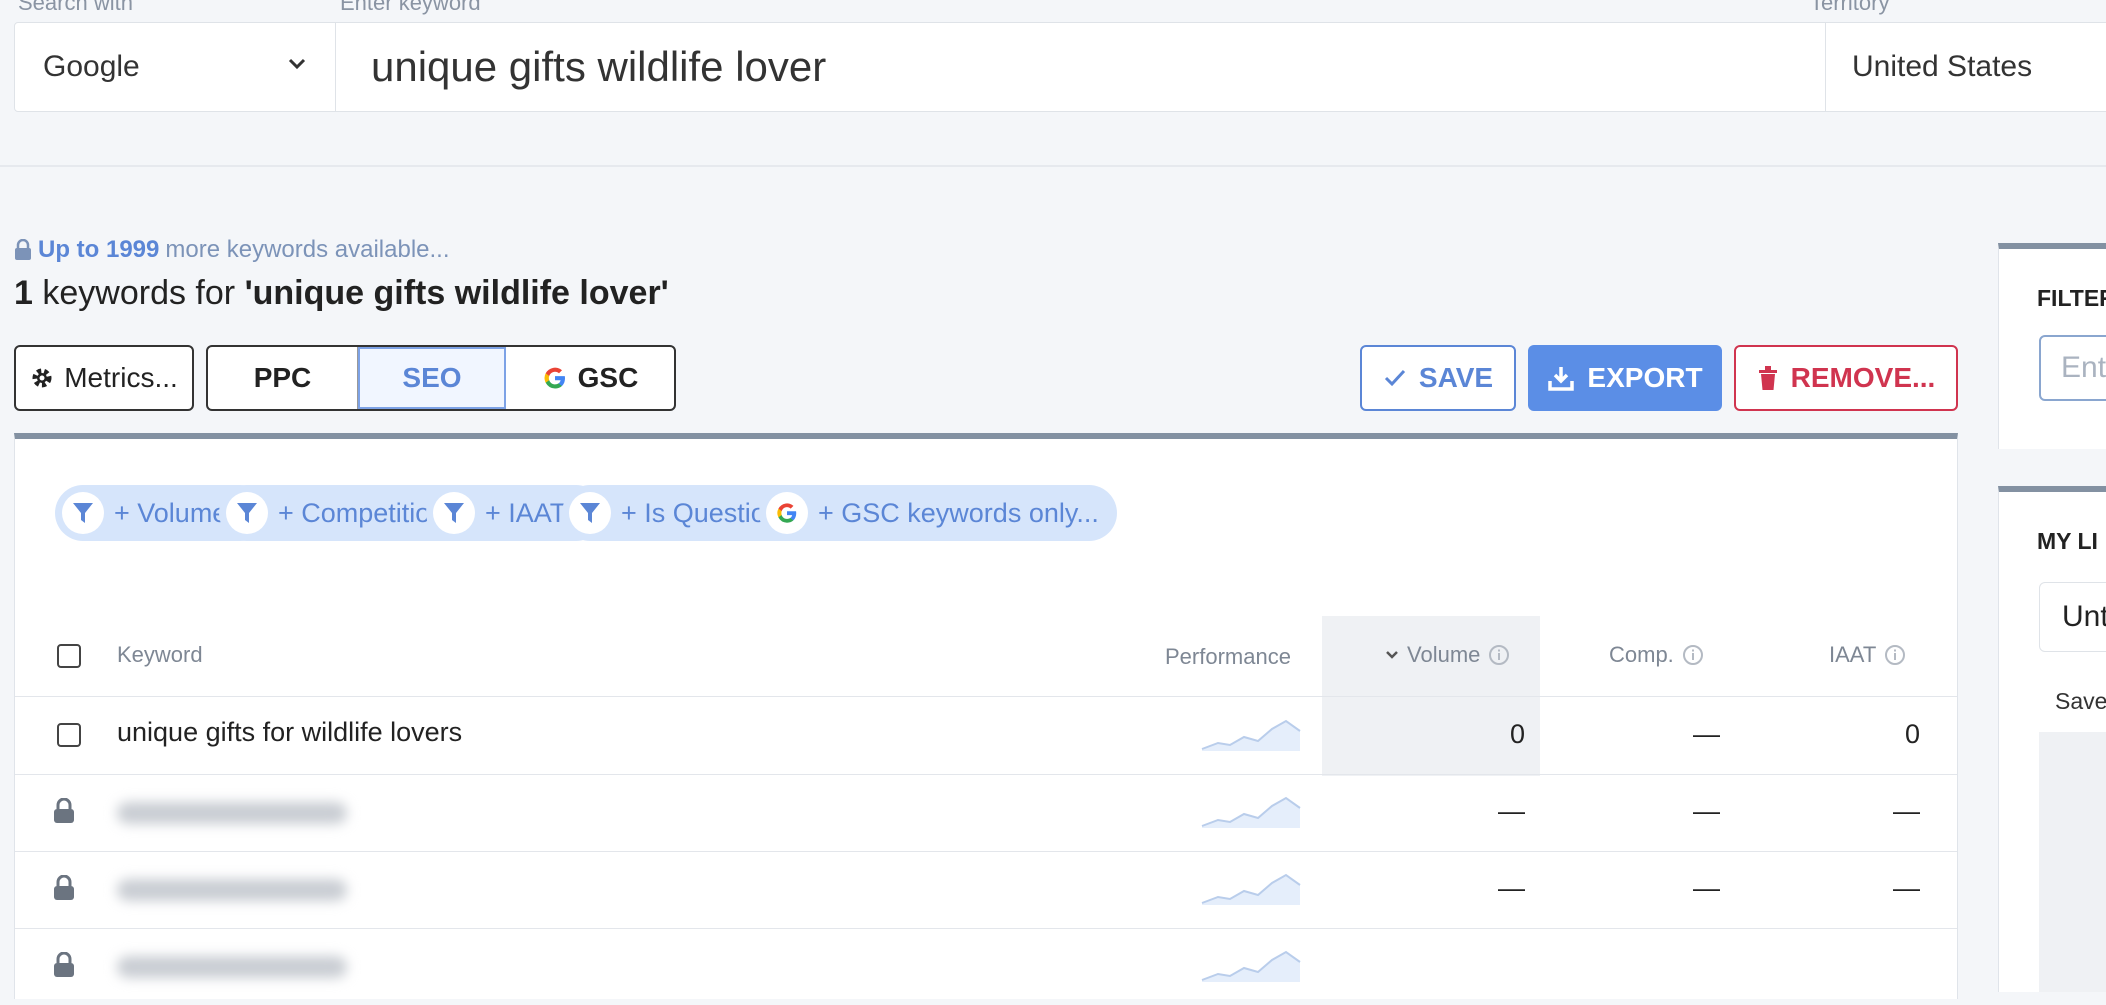 This screenshot has width=2106, height=1005. Describe the element at coordinates (2072, 862) in the screenshot. I see `saved-list-area` at that location.